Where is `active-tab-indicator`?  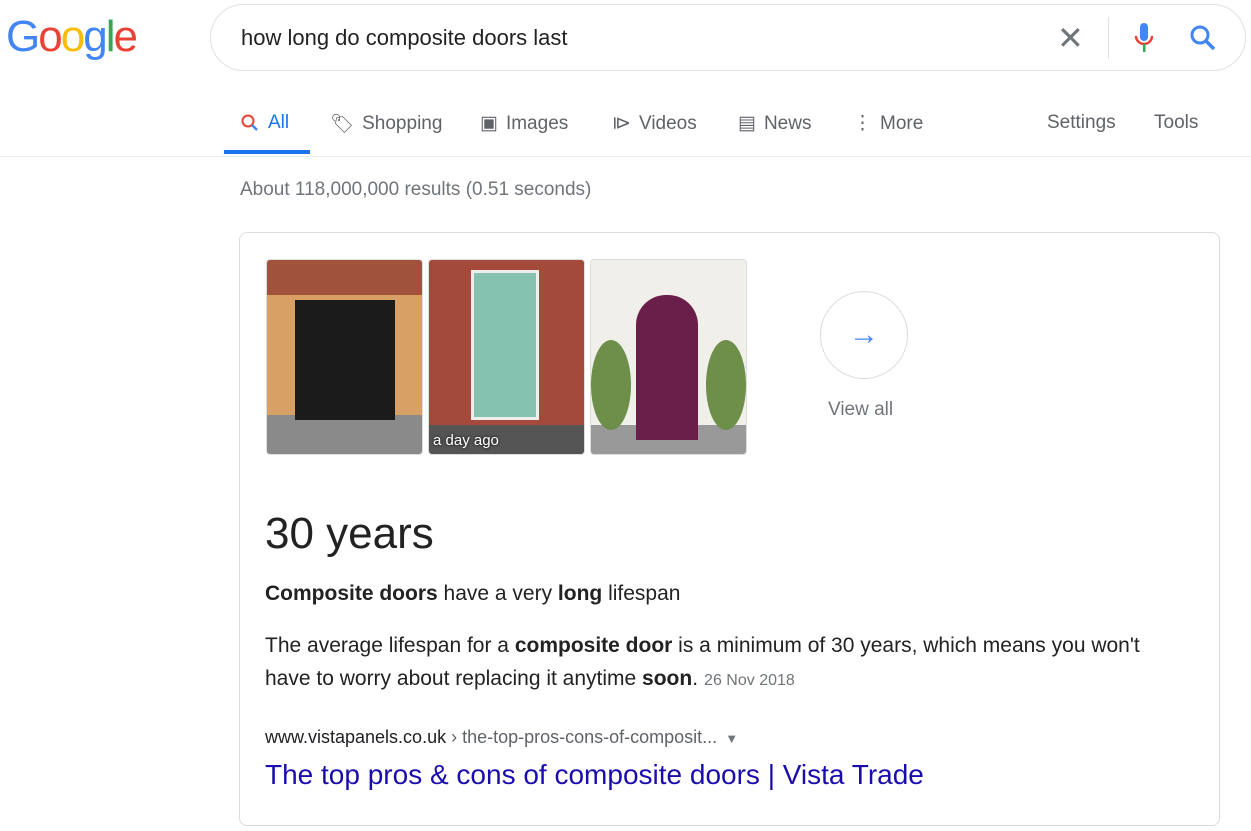
active-tab-indicator is located at coordinates (267, 152).